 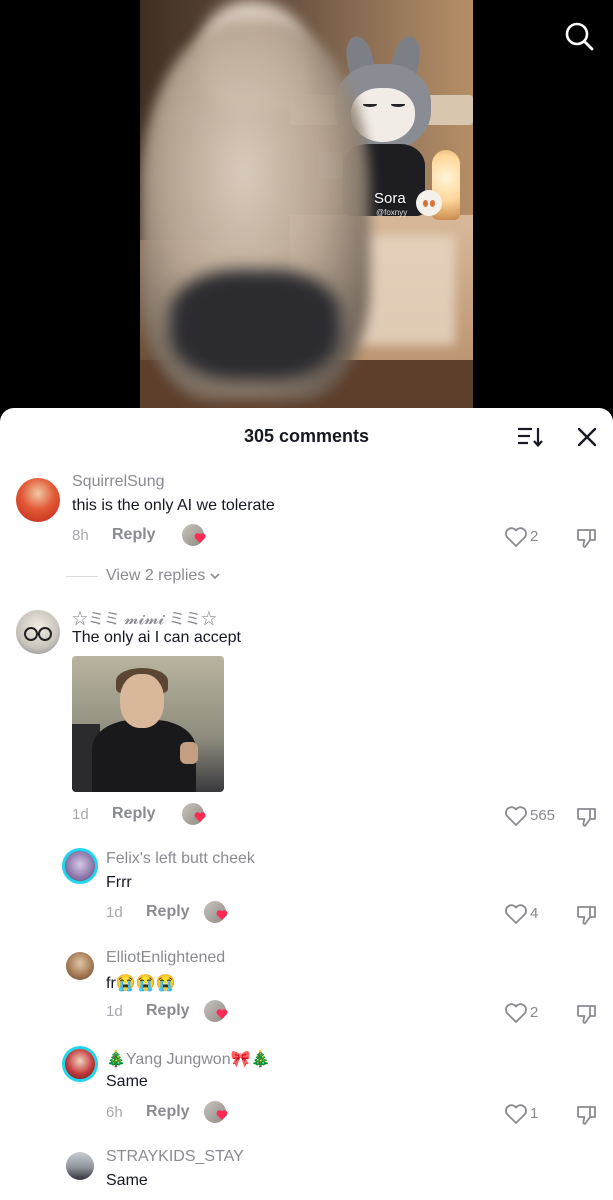 What do you see at coordinates (534, 913) in the screenshot?
I see `like-count: 4` at bounding box center [534, 913].